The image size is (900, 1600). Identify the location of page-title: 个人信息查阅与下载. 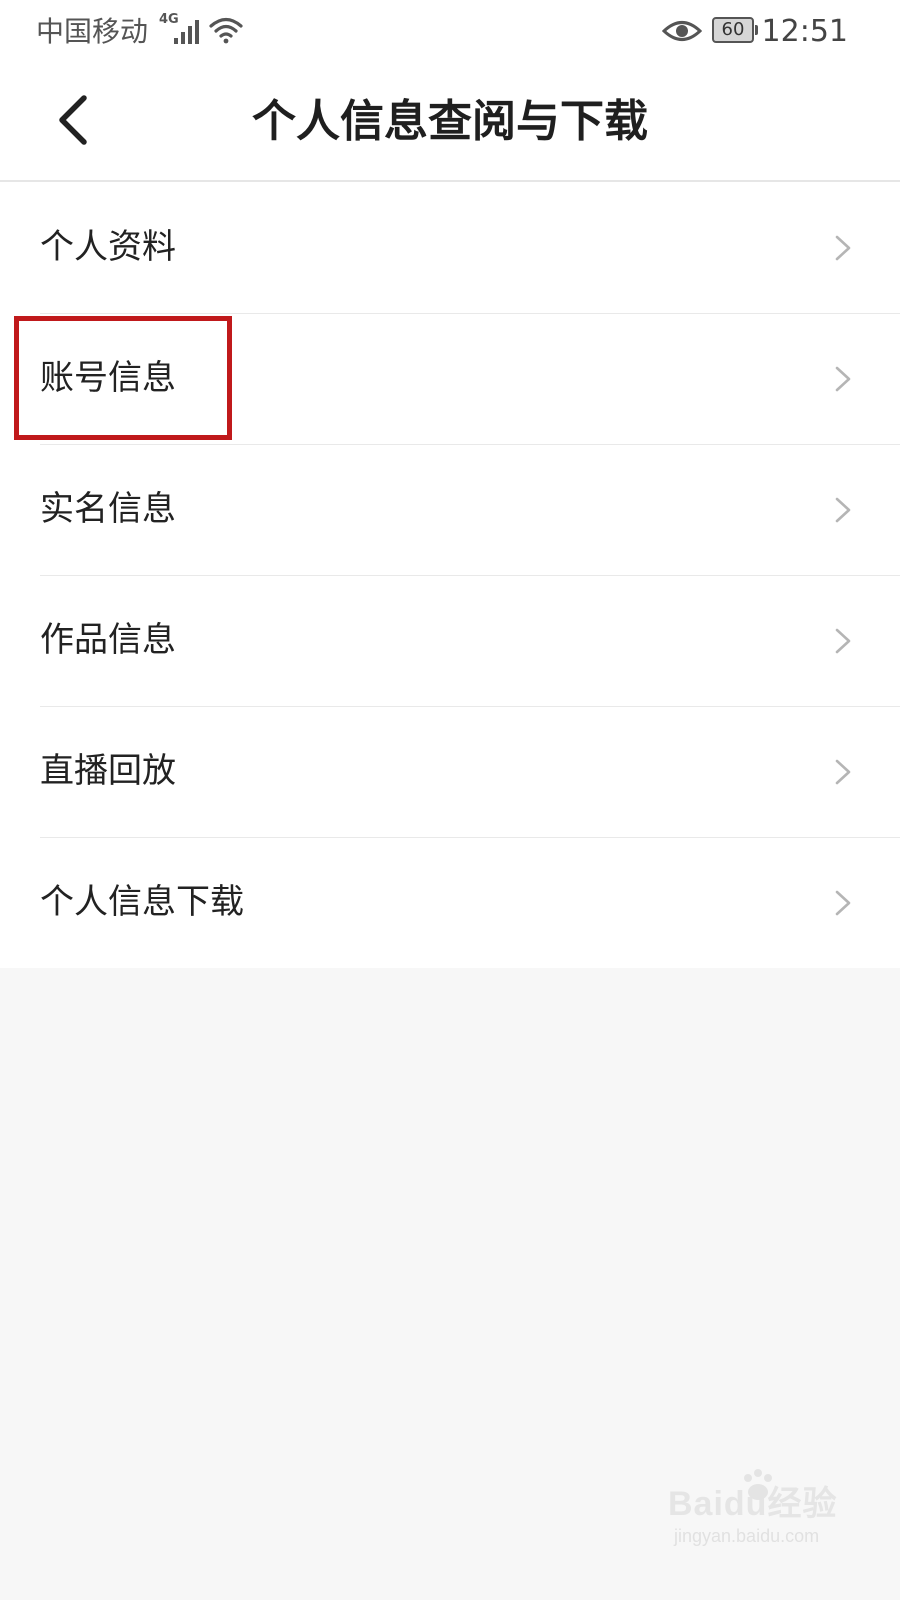
(450, 121).